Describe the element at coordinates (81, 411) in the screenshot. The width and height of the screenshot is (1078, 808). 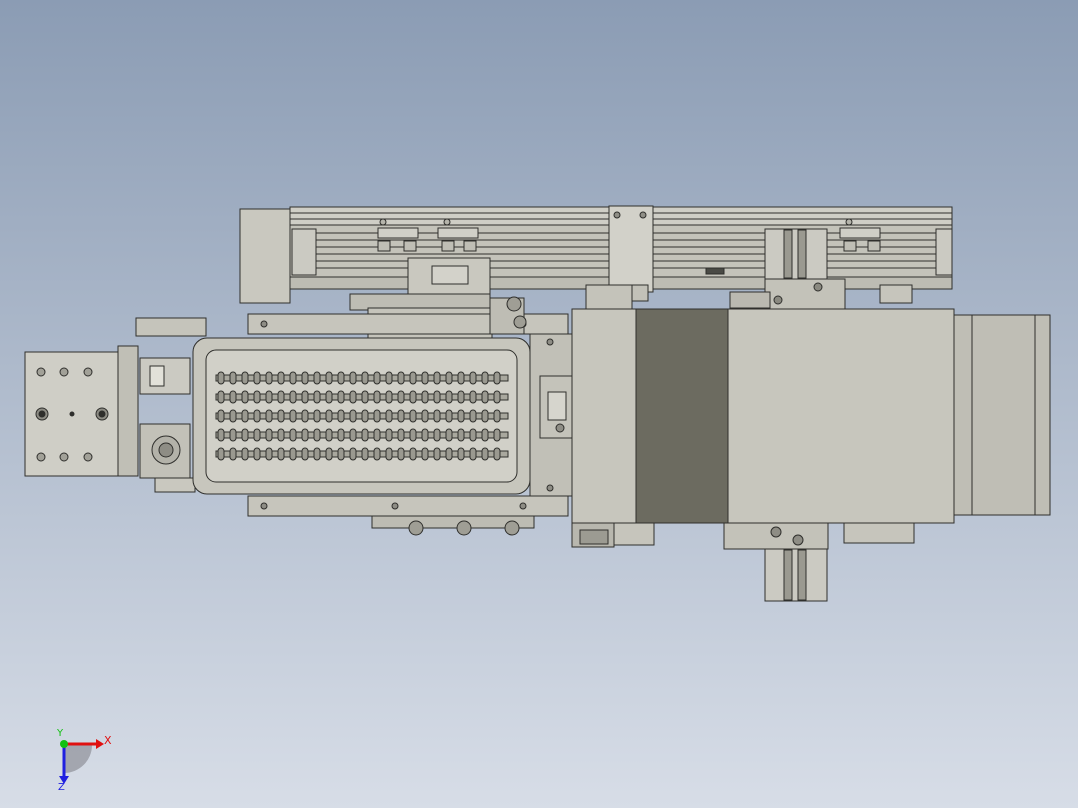
I see `left-mounting-plate` at that location.